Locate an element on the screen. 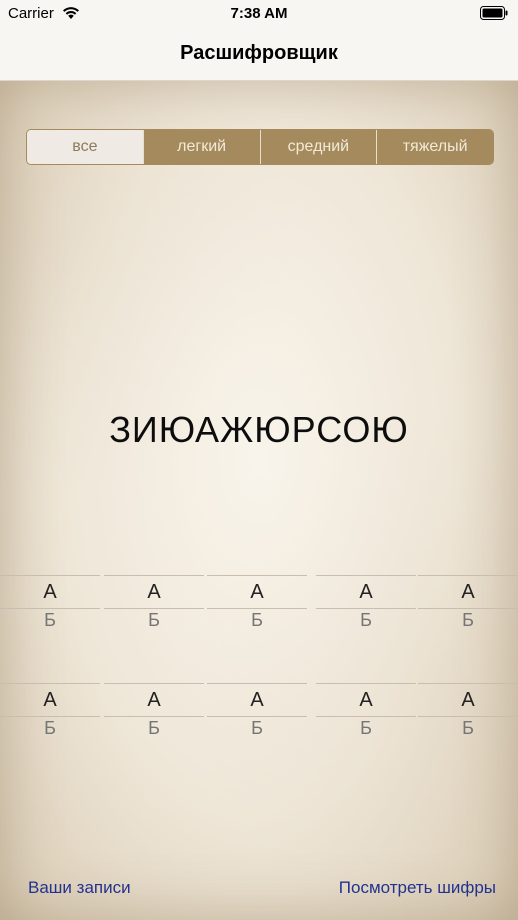 Image resolution: width=518 pixels, height=920 pixels. segment-easy: легкий is located at coordinates (201, 147).